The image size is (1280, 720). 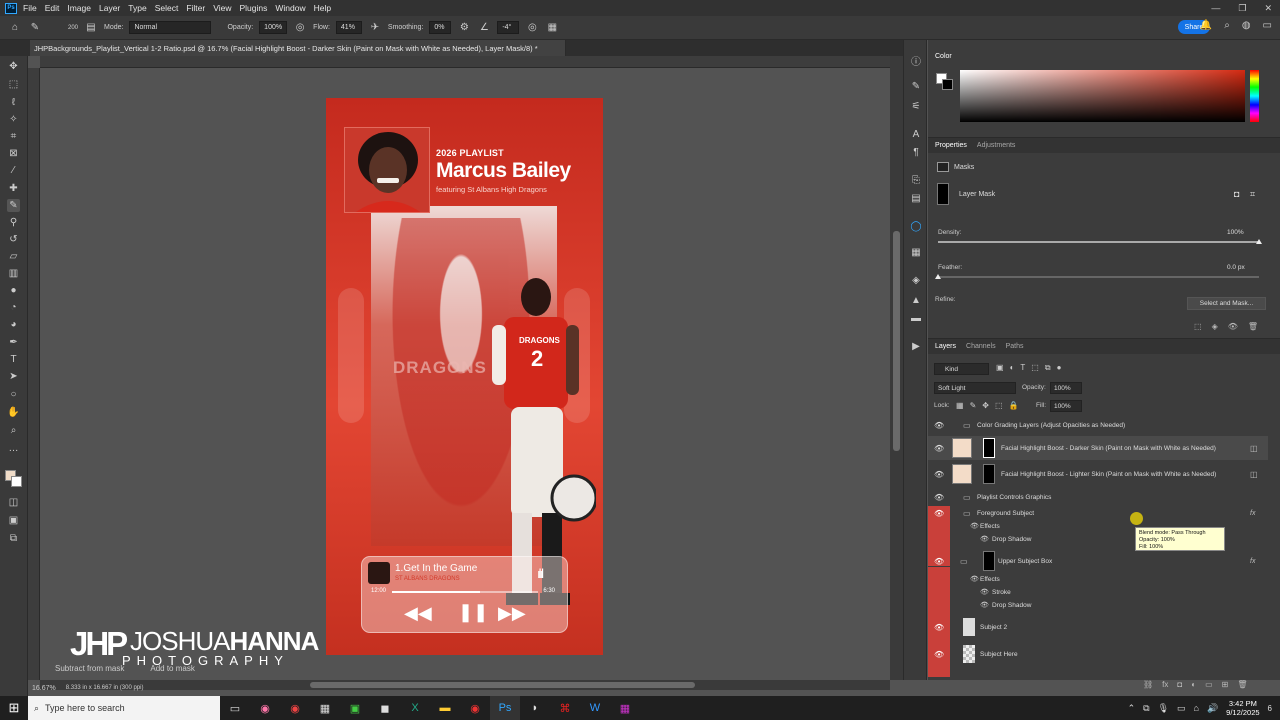 I want to click on acrobat-icon: ⌘, so click(x=565, y=708).